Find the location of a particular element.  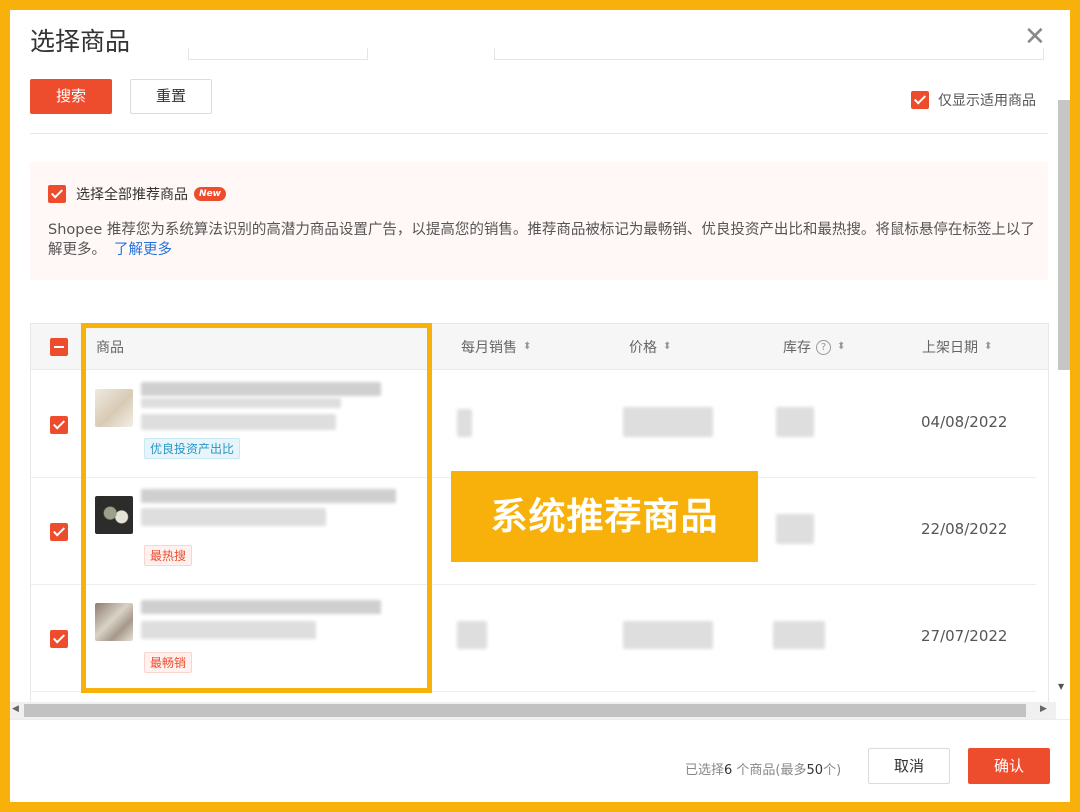

reset-button: 重置 is located at coordinates (171, 96).